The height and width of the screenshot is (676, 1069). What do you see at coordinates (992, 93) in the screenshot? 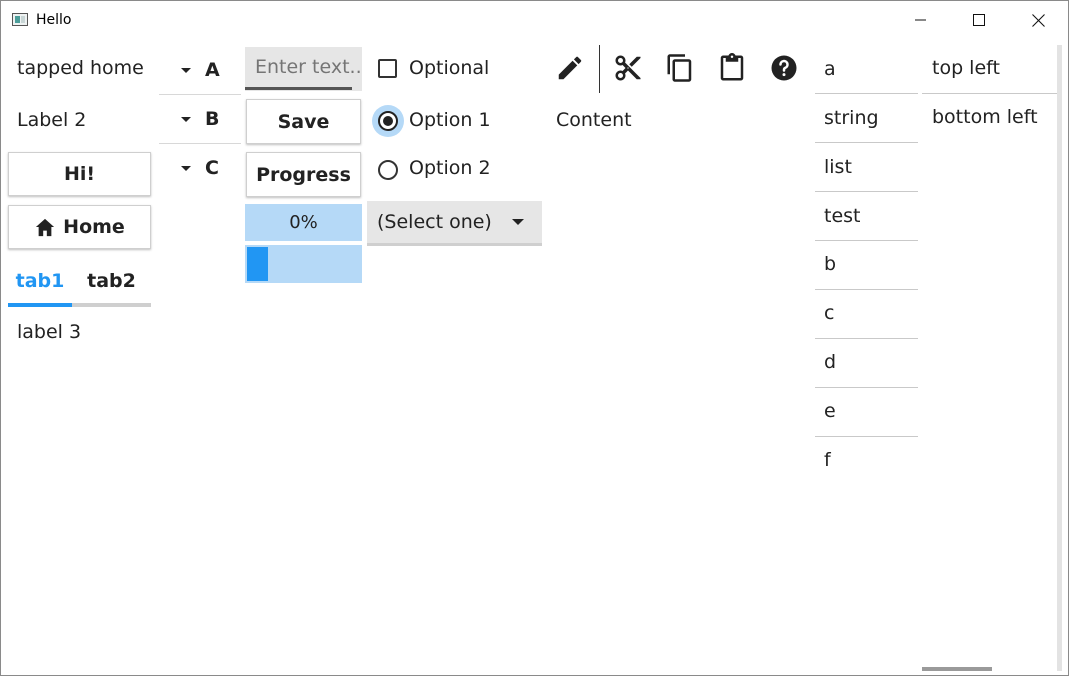
I see `split-divider` at bounding box center [992, 93].